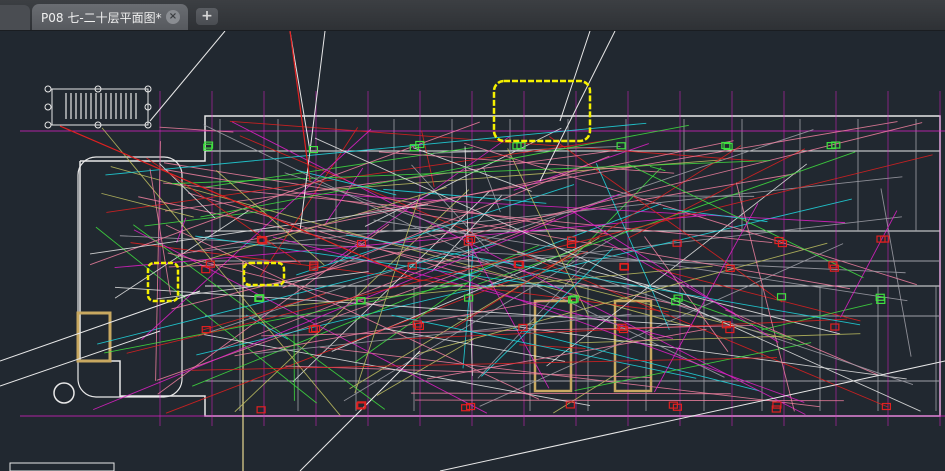 This screenshot has width=945, height=471. What do you see at coordinates (472, 15) in the screenshot?
I see `document-tab-bar: P08 七-二十层平面图* × +` at bounding box center [472, 15].